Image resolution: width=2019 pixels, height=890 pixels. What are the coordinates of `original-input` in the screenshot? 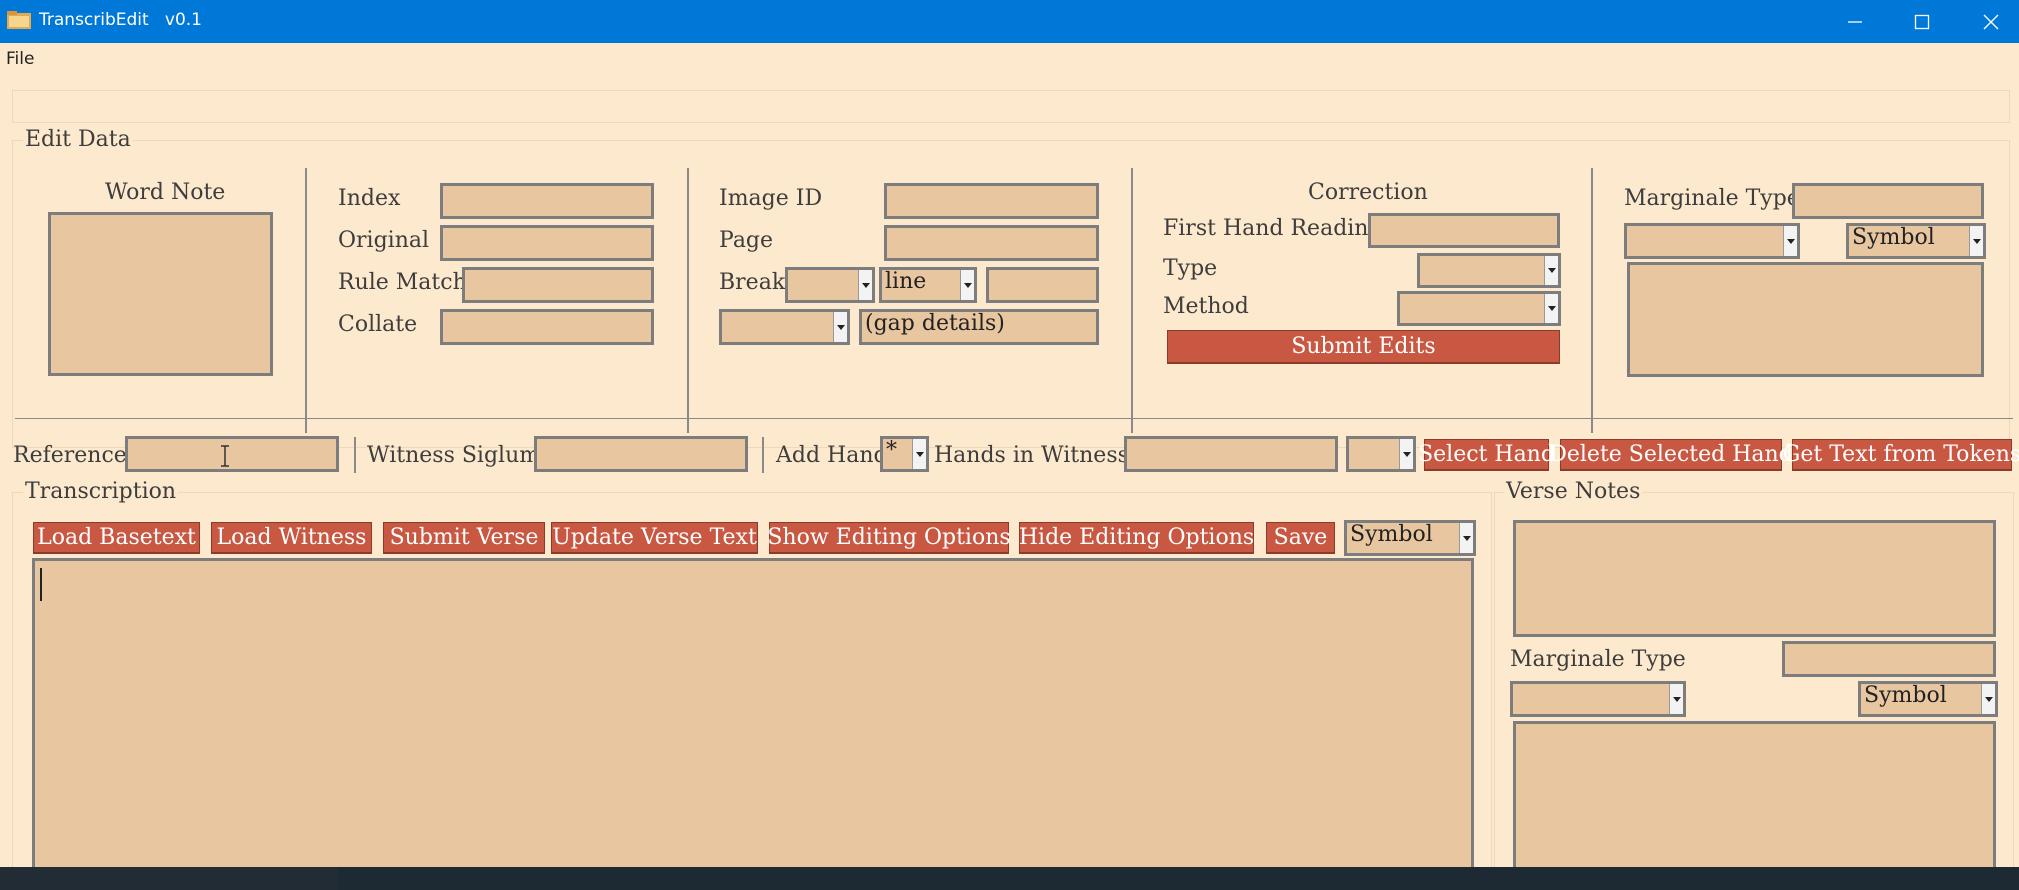 It's located at (547, 243).